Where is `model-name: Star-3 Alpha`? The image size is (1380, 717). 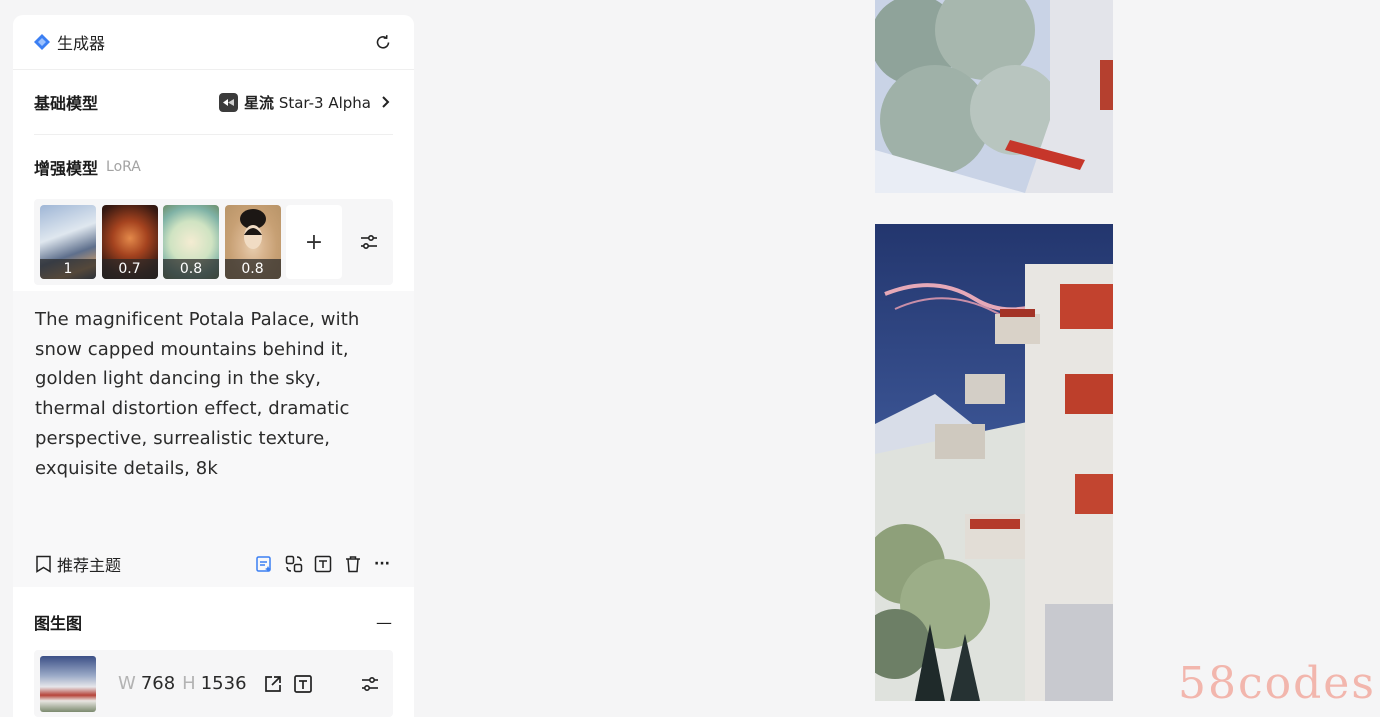
model-name: Star-3 Alpha is located at coordinates (324, 102).